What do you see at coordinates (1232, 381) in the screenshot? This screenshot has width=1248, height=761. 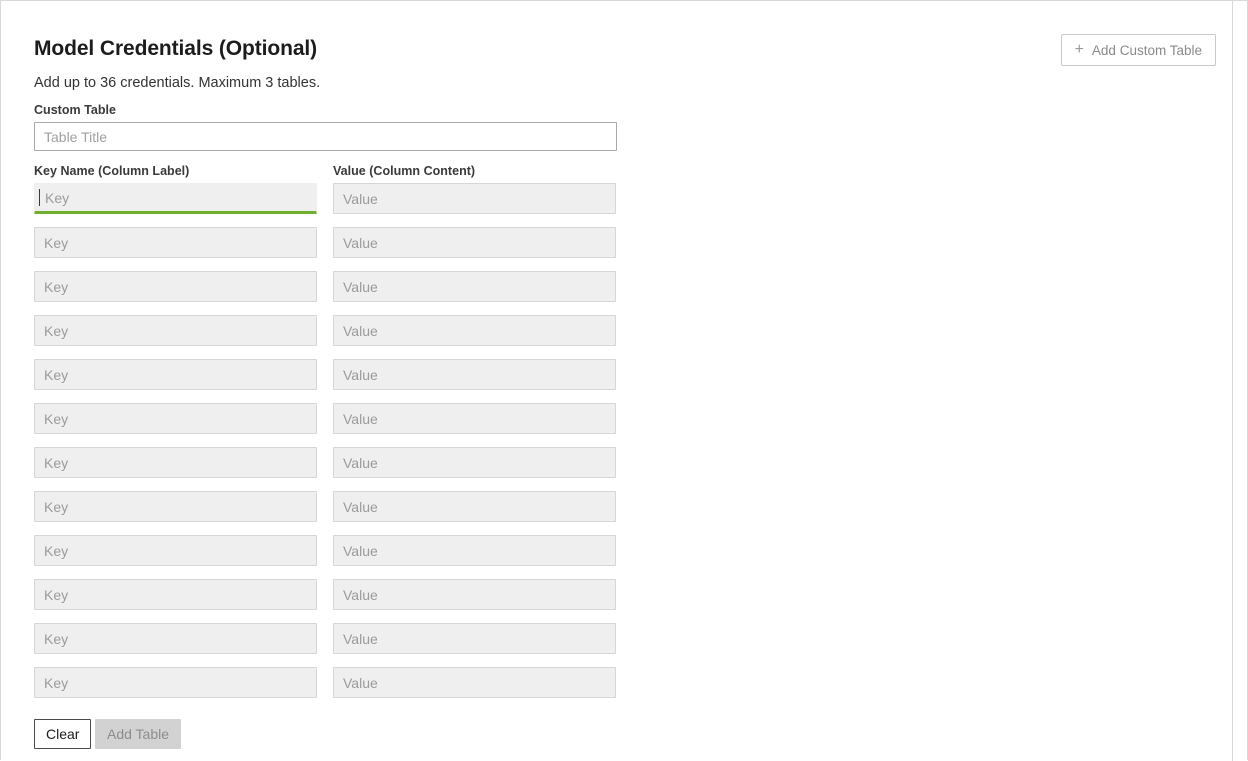 I see `page-right-rule` at bounding box center [1232, 381].